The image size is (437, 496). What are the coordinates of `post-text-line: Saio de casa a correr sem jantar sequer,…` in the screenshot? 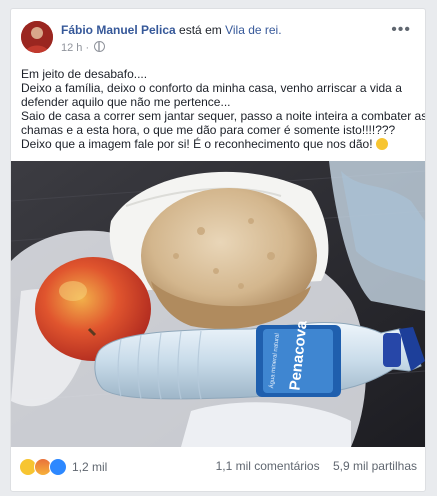 It's located at (223, 116).